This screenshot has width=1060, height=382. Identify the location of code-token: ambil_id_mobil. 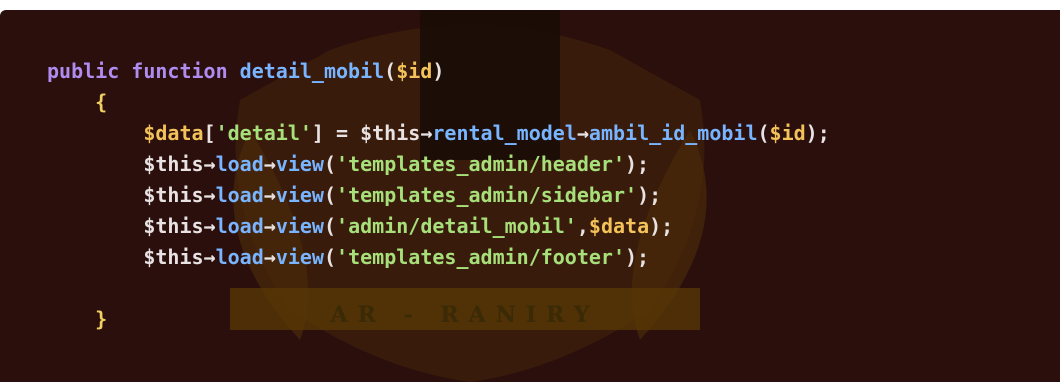
(673, 133).